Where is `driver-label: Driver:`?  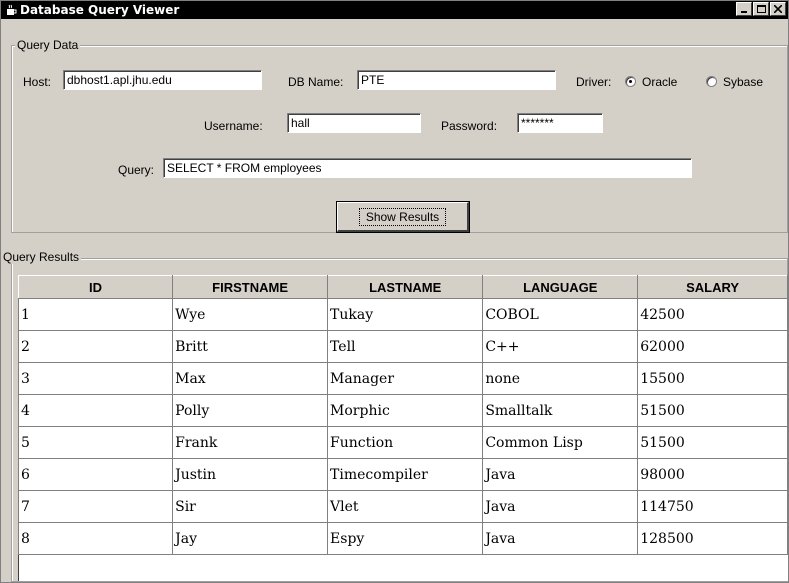 driver-label: Driver: is located at coordinates (594, 82).